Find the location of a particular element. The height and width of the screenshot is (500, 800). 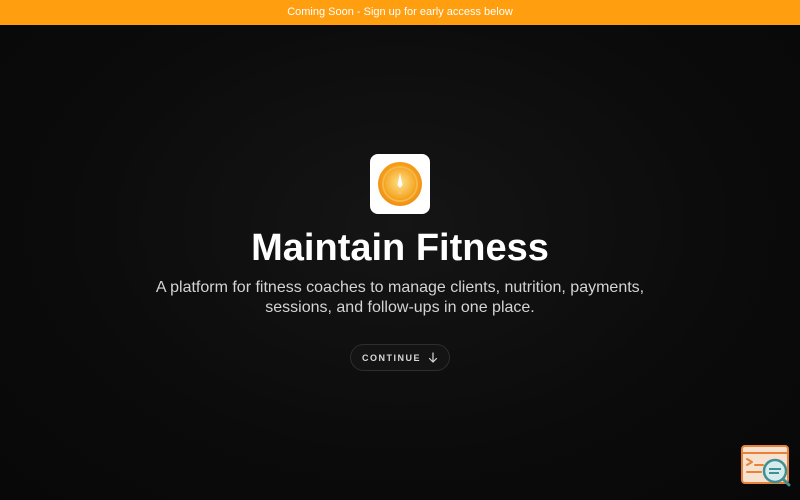

continue-button: CONTINUE is located at coordinates (400, 357).